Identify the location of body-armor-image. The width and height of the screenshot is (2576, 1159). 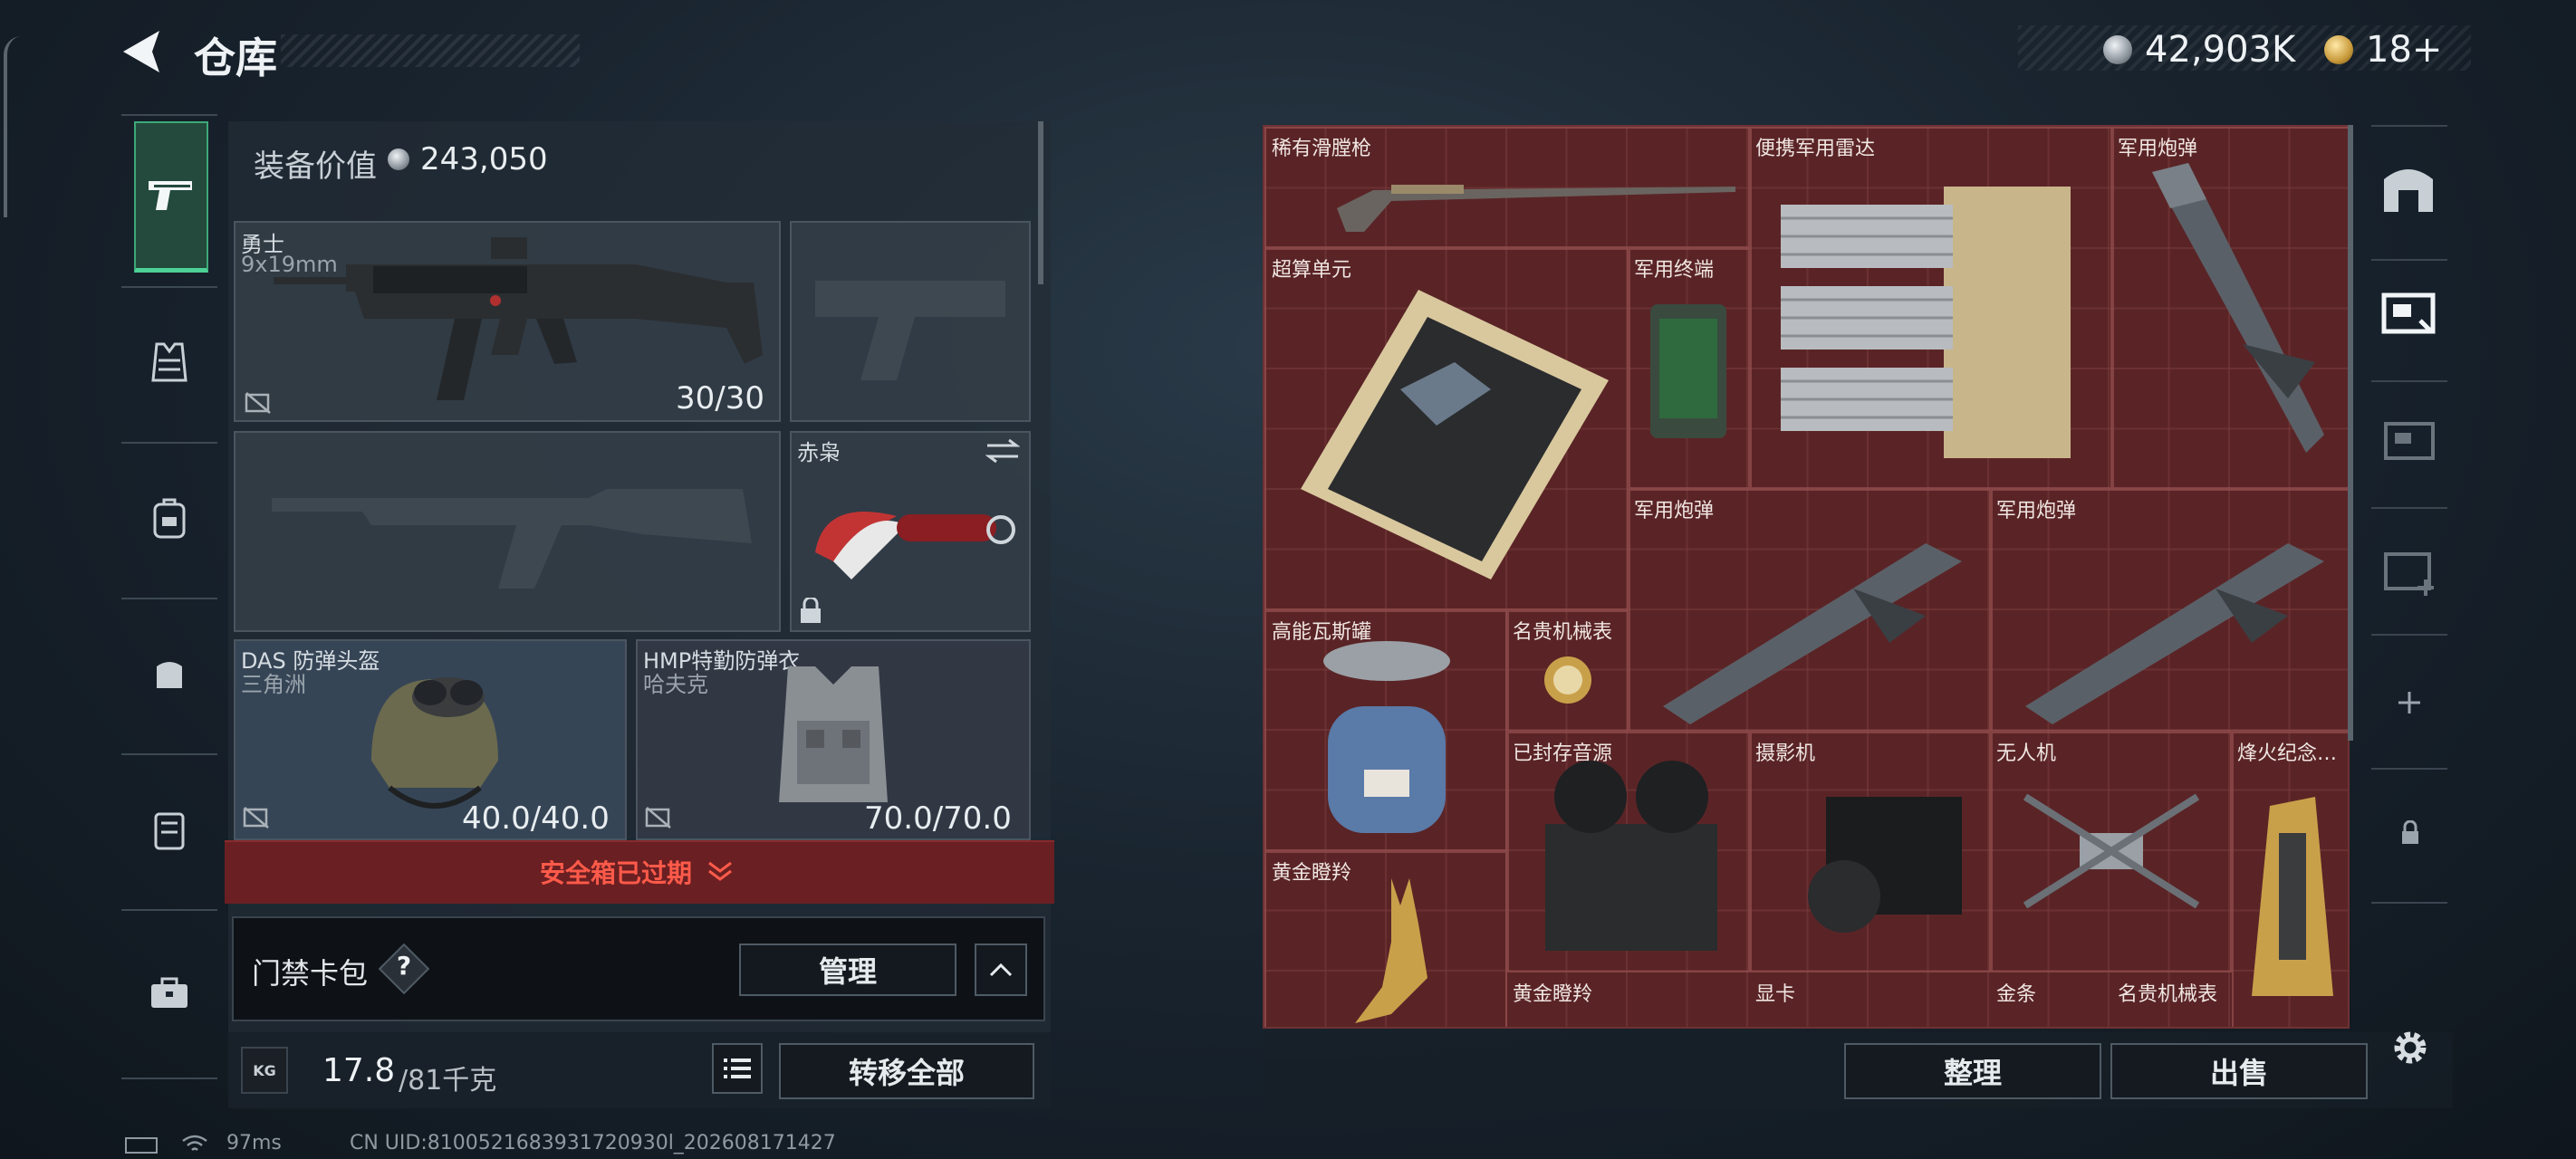
(833, 734).